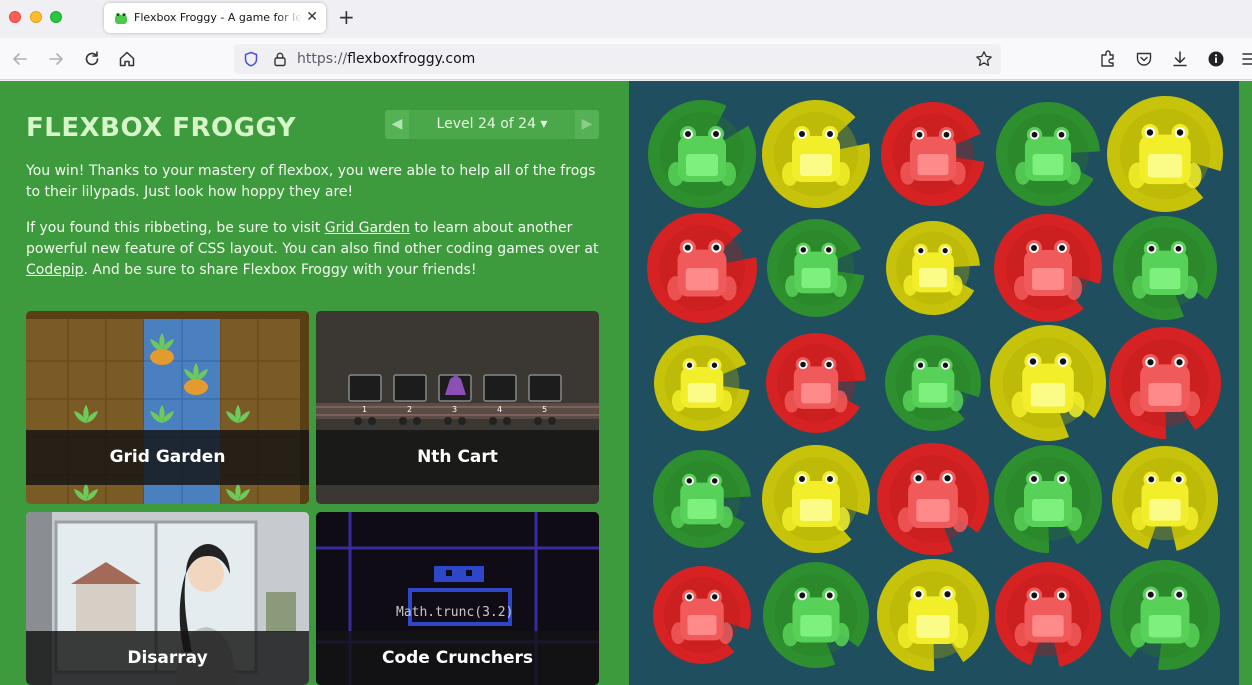 This screenshot has height=685, width=1252. Describe the element at coordinates (411, 59) in the screenshot. I see `url-host: flexboxfroggy.com` at that location.